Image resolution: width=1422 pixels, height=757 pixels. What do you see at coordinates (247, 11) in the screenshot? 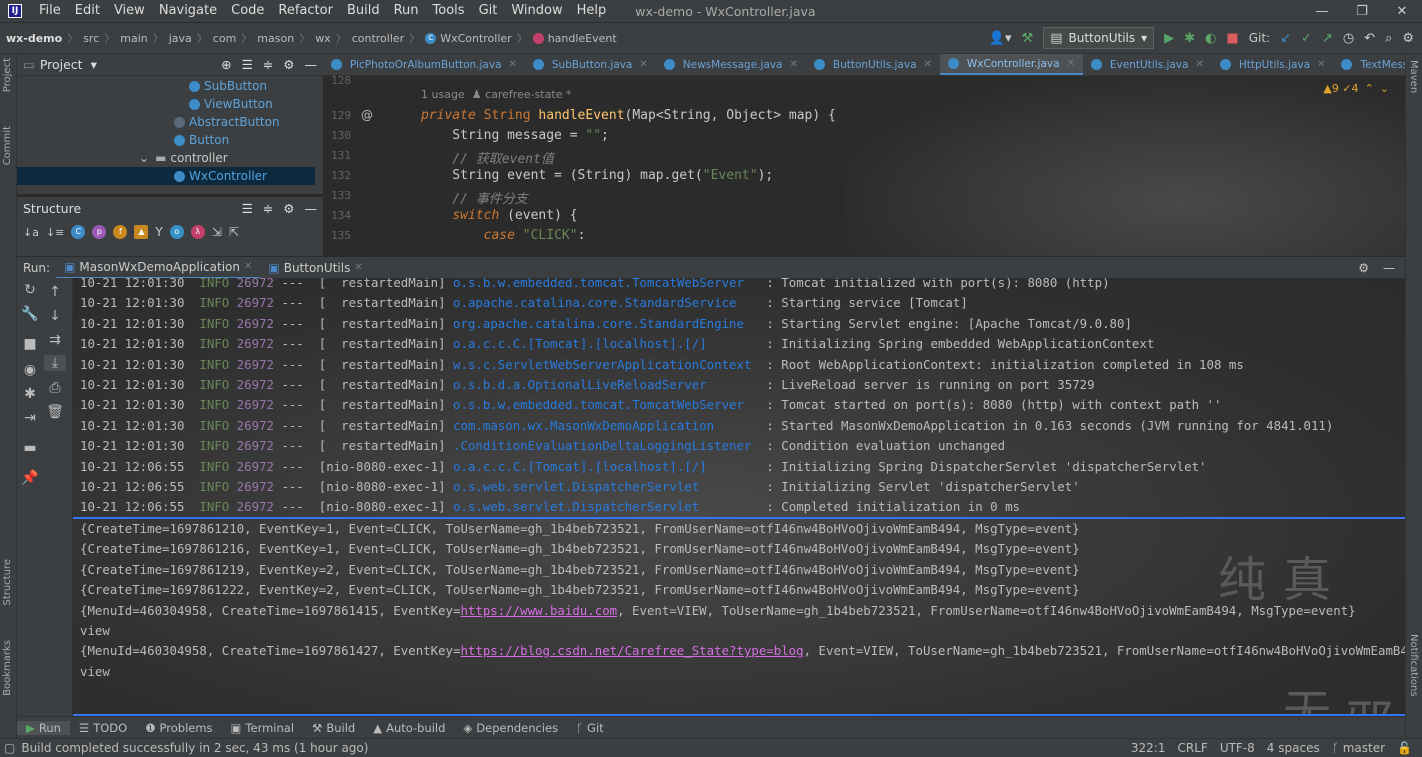
I see `menu-code: Code` at bounding box center [247, 11].